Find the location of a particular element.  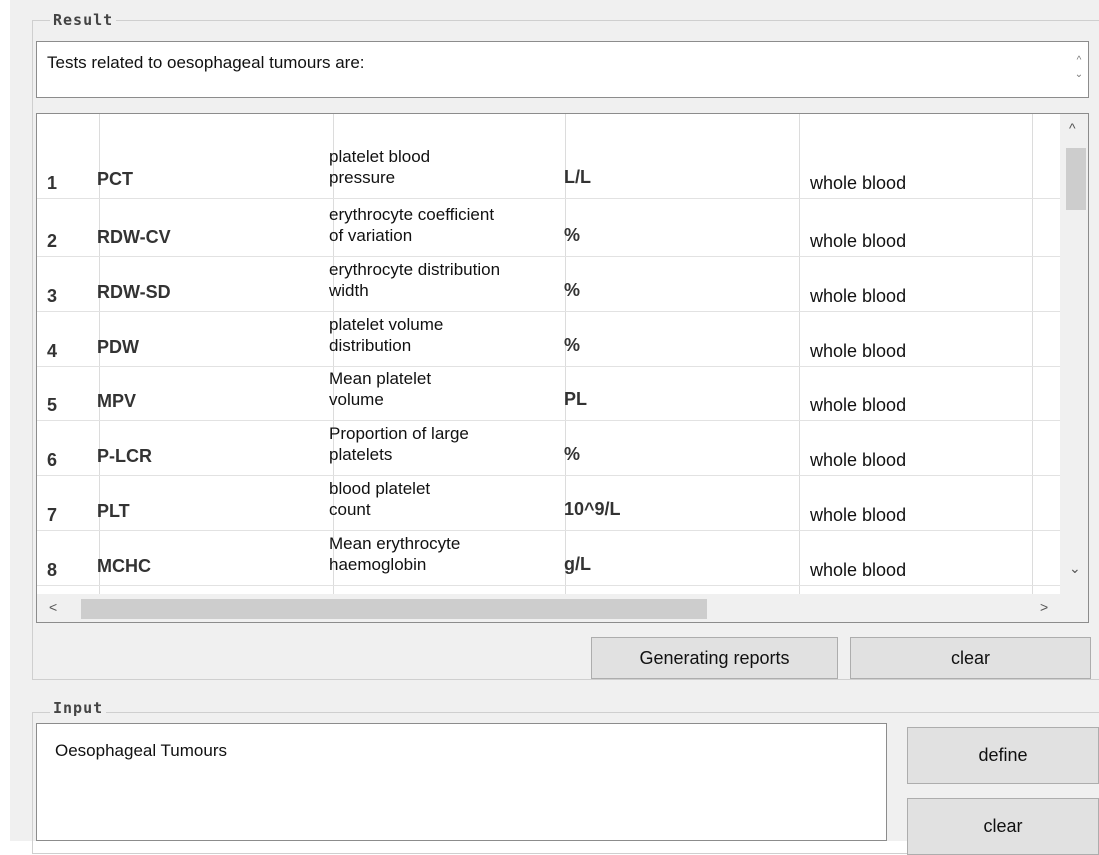

test-unit: g/L is located at coordinates (577, 564).